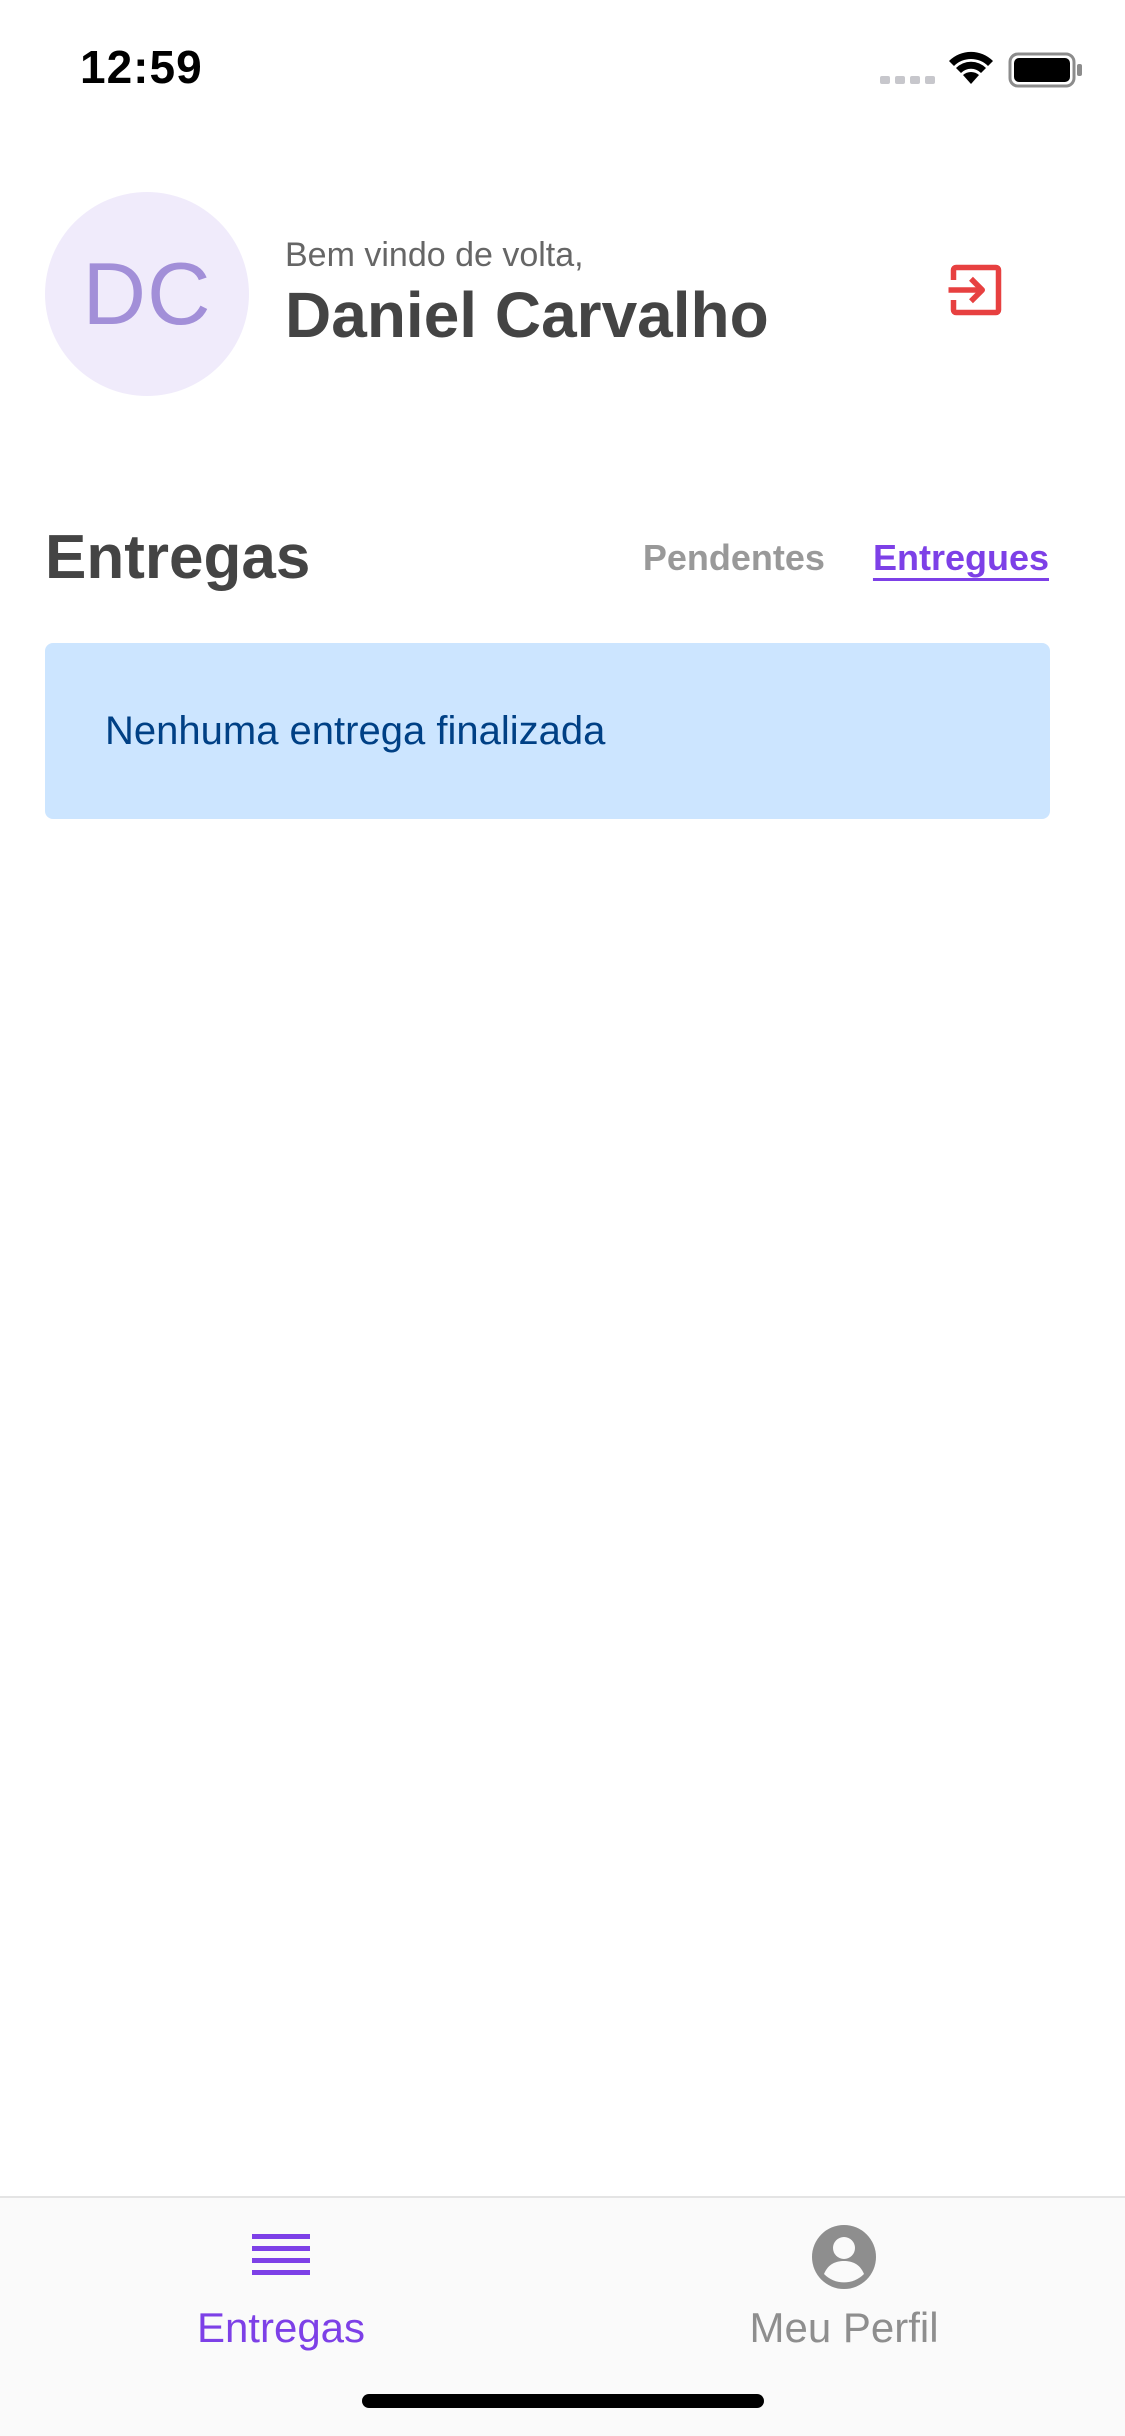 The width and height of the screenshot is (1125, 2436). I want to click on tab-pending: Pendentes, so click(734, 560).